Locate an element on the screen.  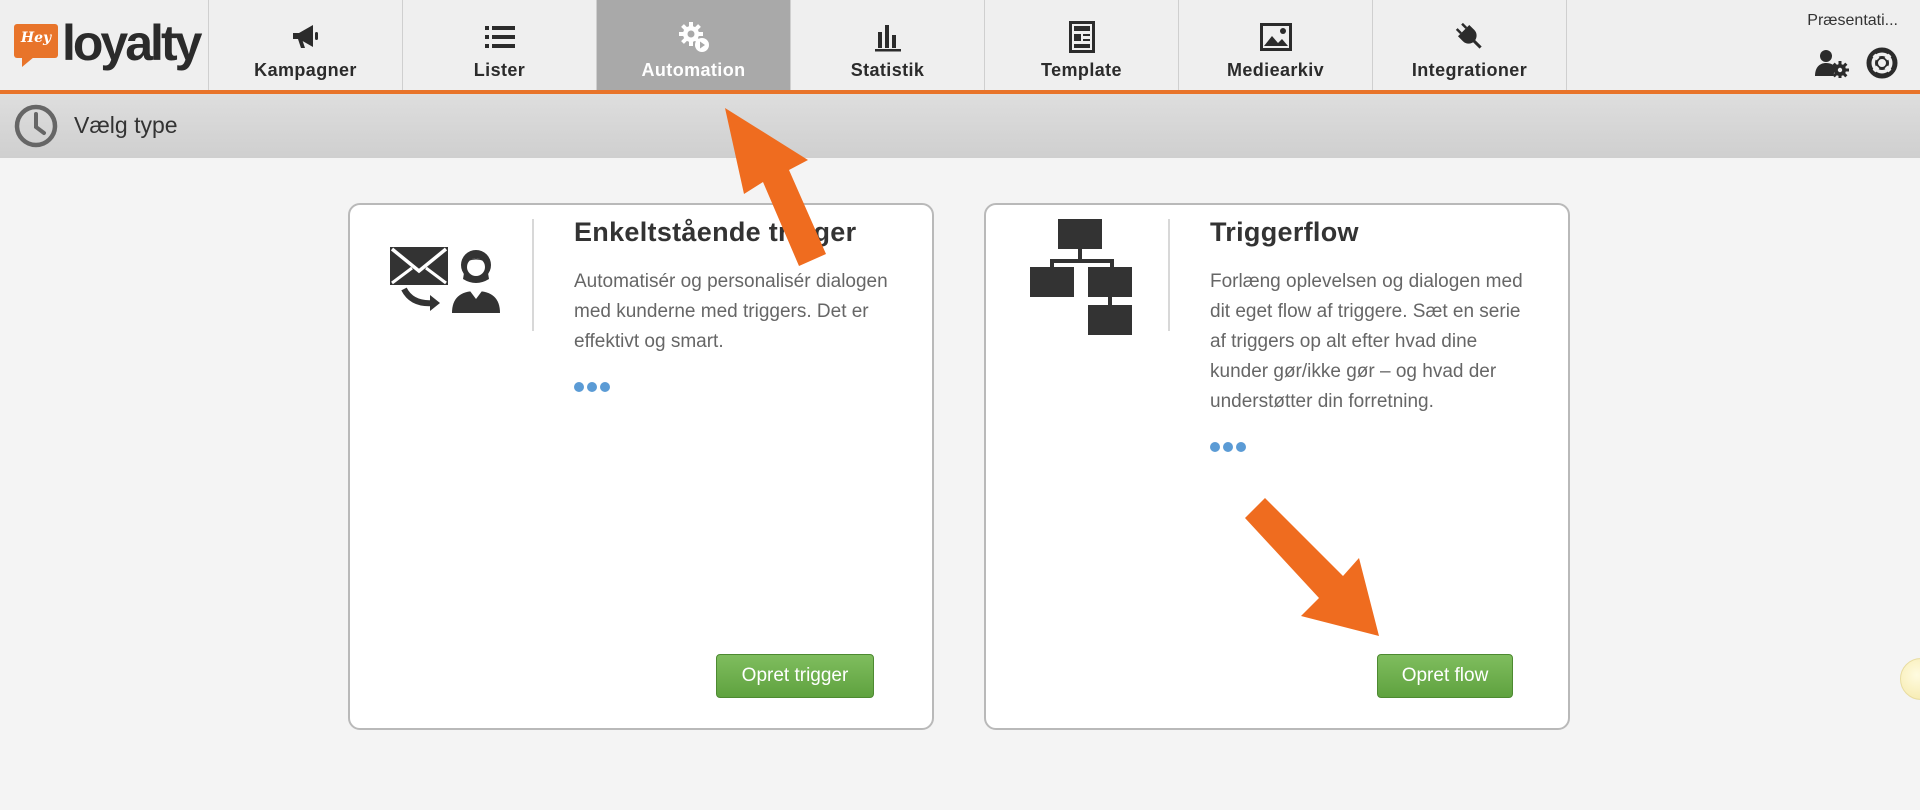
nav-label: Automation is located at coordinates (693, 70).